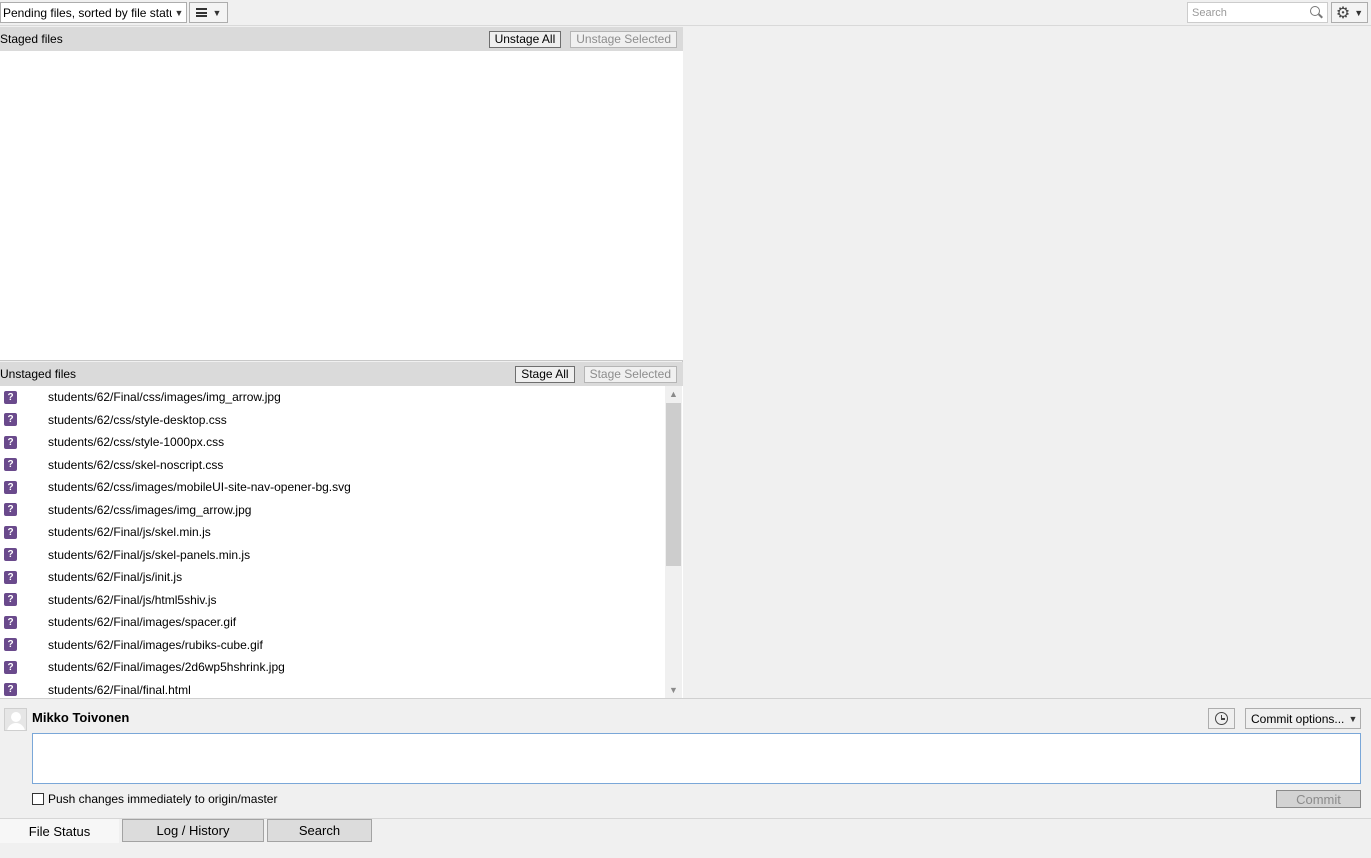 This screenshot has height=858, width=1371. I want to click on staged-files-title: Staged files, so click(31, 39).